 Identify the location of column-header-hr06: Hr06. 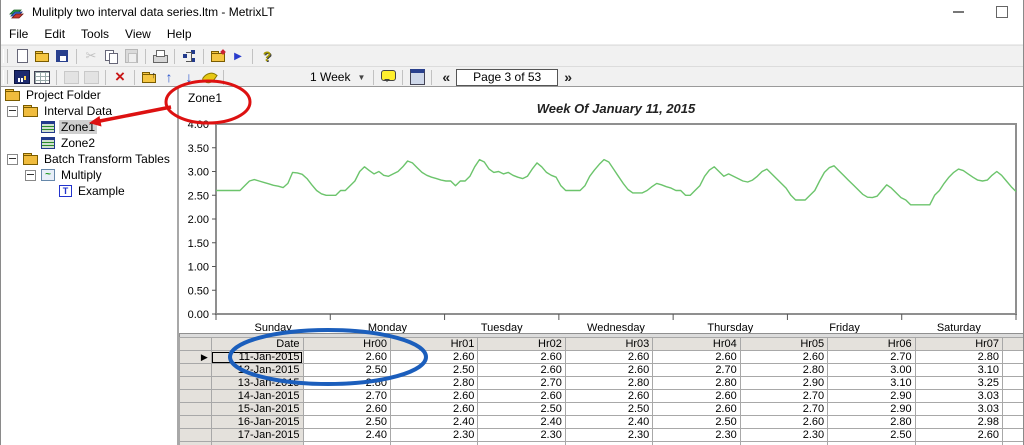
(871, 344).